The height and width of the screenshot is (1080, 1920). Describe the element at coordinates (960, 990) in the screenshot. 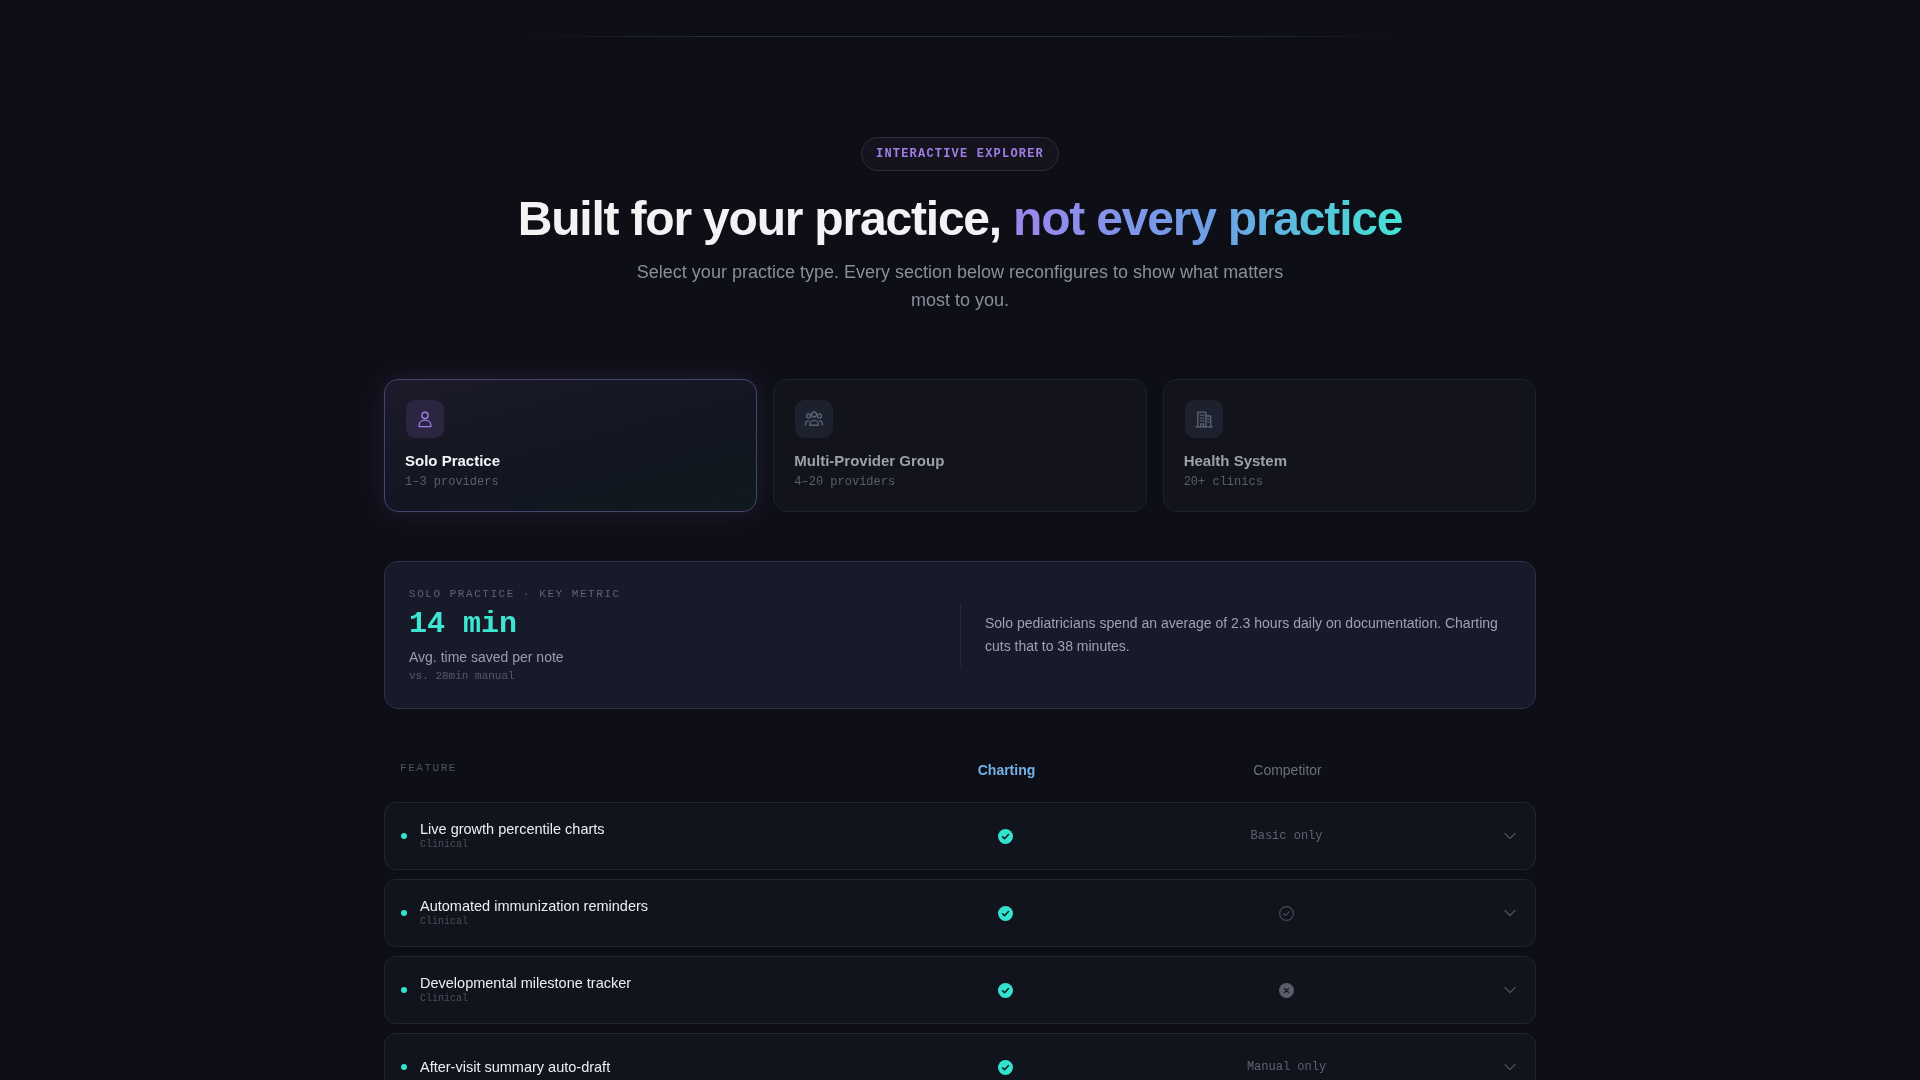

I see `feature-row: Developmental milestone tracker Clinical` at that location.